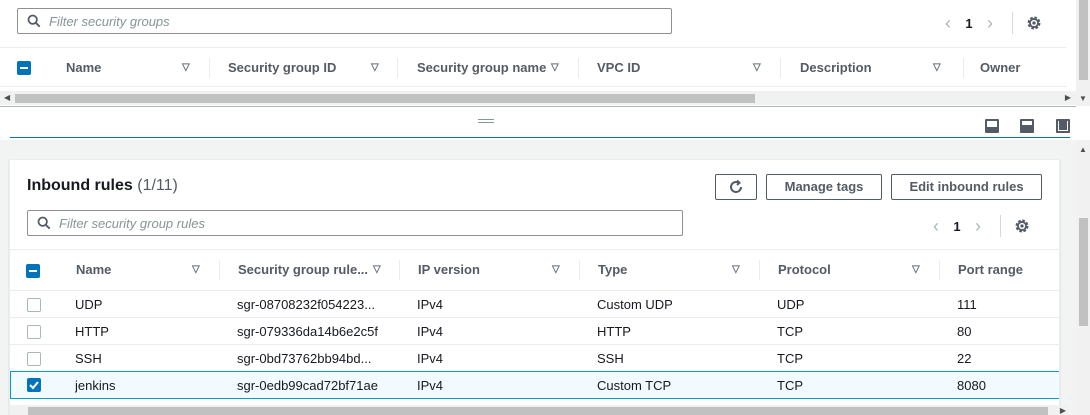 The width and height of the screenshot is (1090, 415). Describe the element at coordinates (1008, 270) in the screenshot. I see `column-header-port-range: Port range` at that location.